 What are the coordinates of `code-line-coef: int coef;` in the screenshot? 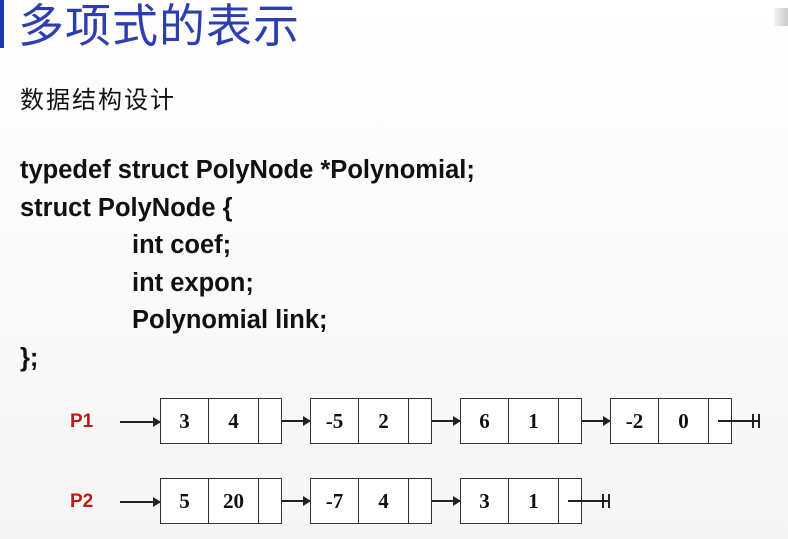 It's located at (182, 245).